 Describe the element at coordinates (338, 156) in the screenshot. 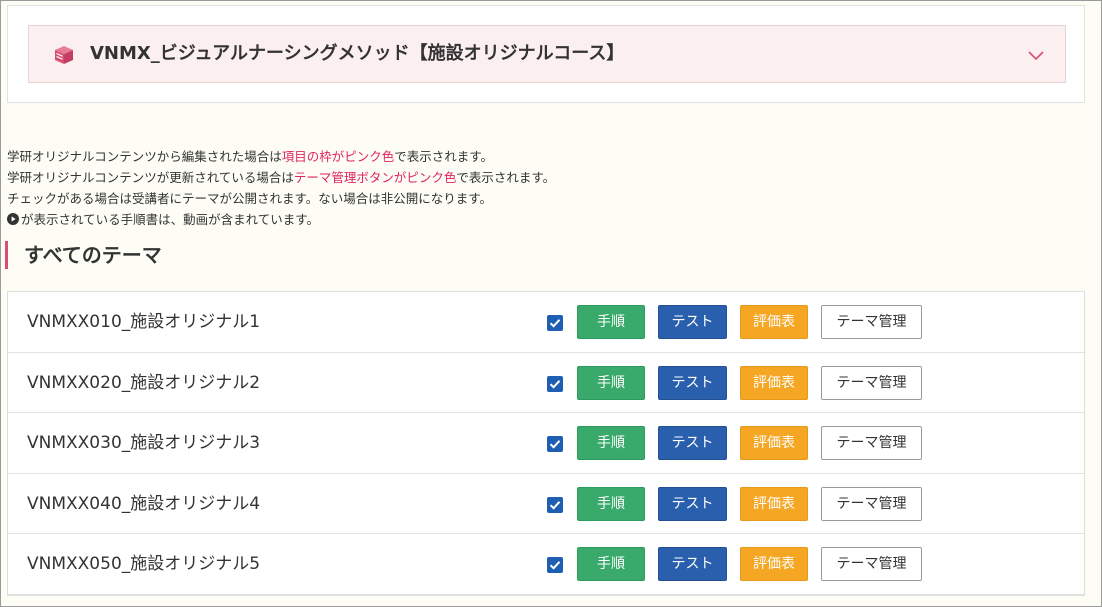

I see `note-highlight: 項目の枠がピンク色` at that location.